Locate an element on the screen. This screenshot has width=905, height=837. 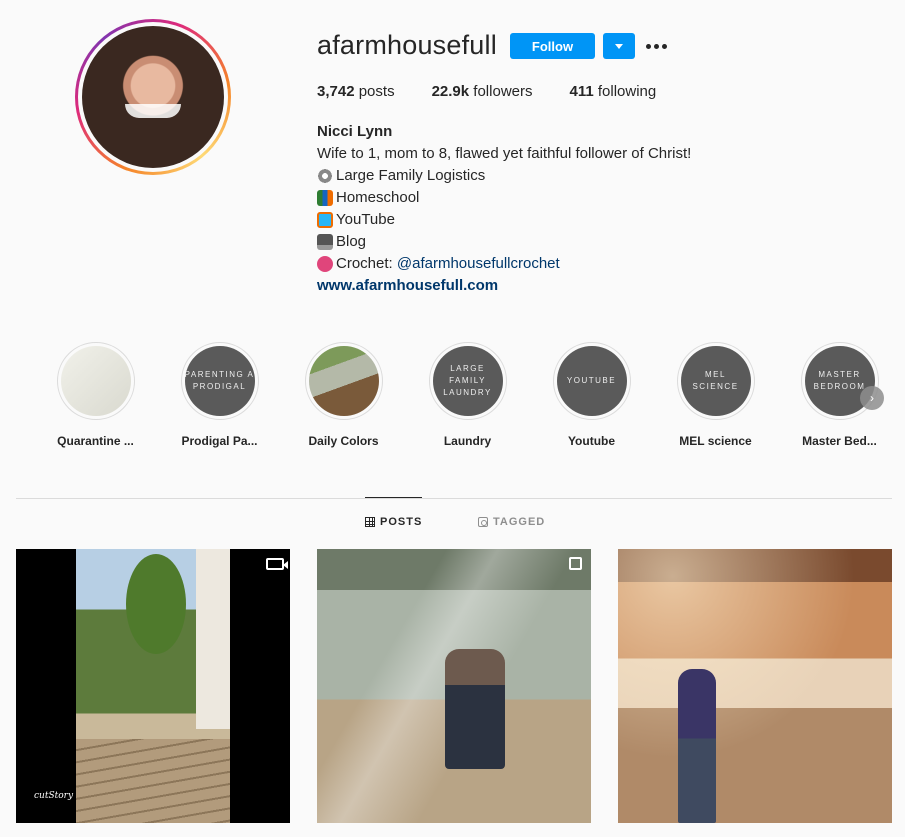
highlight-item: Daily Colors is located at coordinates (343, 395).